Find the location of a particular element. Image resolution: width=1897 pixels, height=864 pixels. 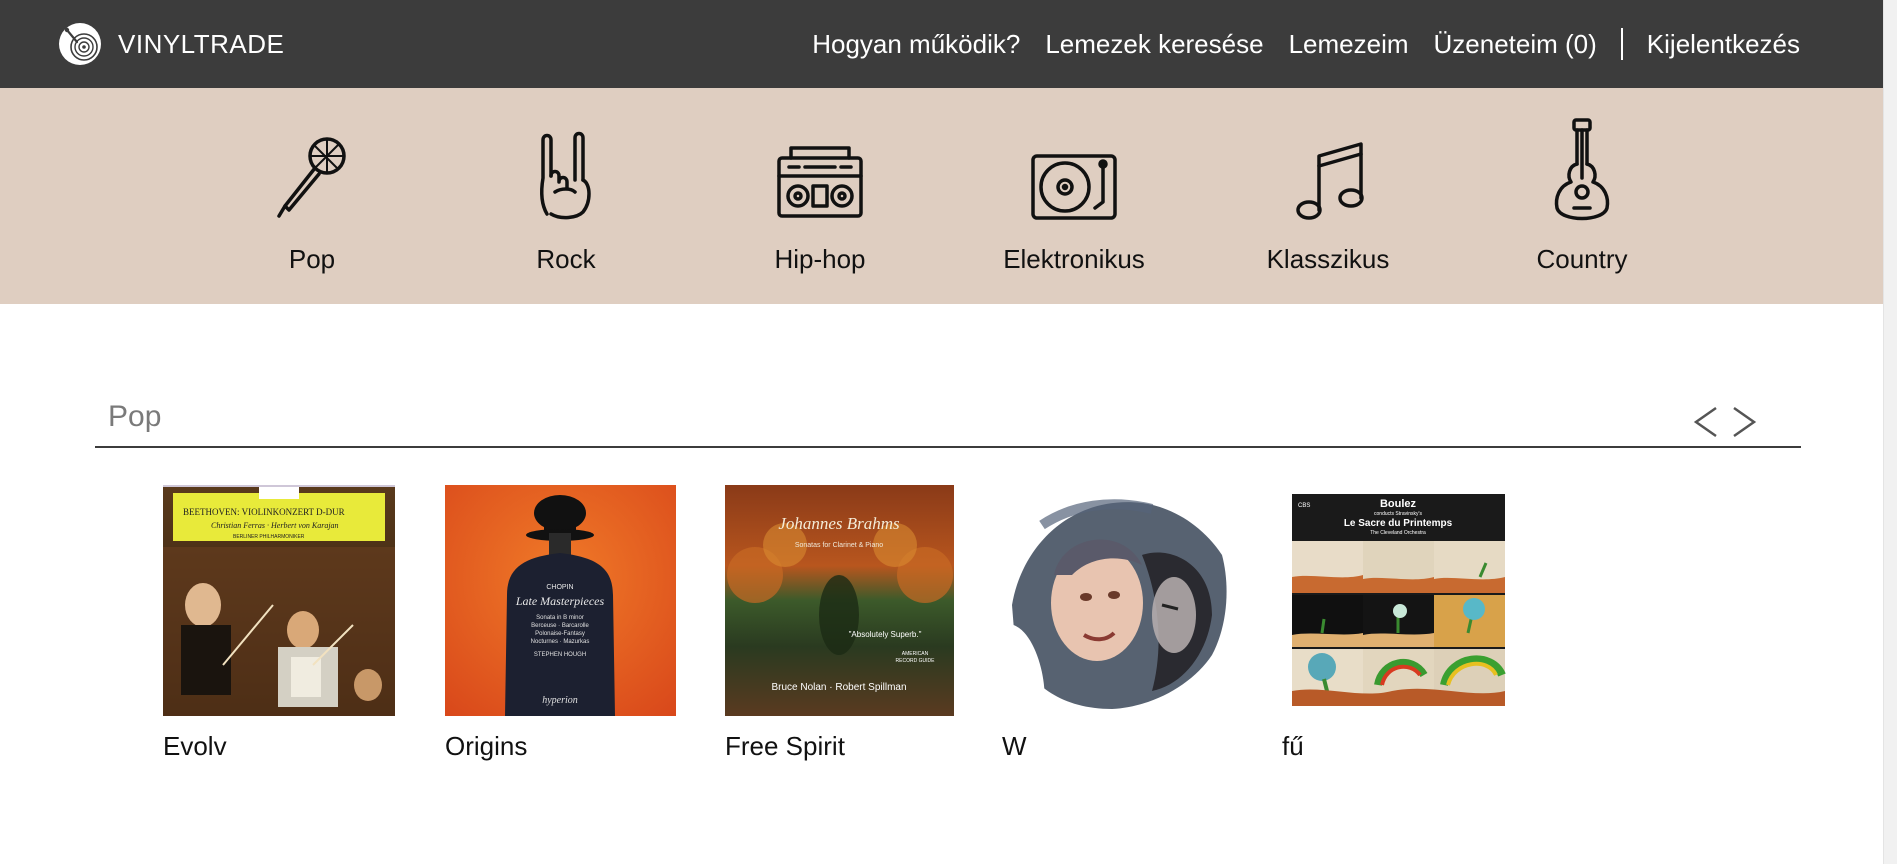

vinyl-record-icon is located at coordinates (80, 44).